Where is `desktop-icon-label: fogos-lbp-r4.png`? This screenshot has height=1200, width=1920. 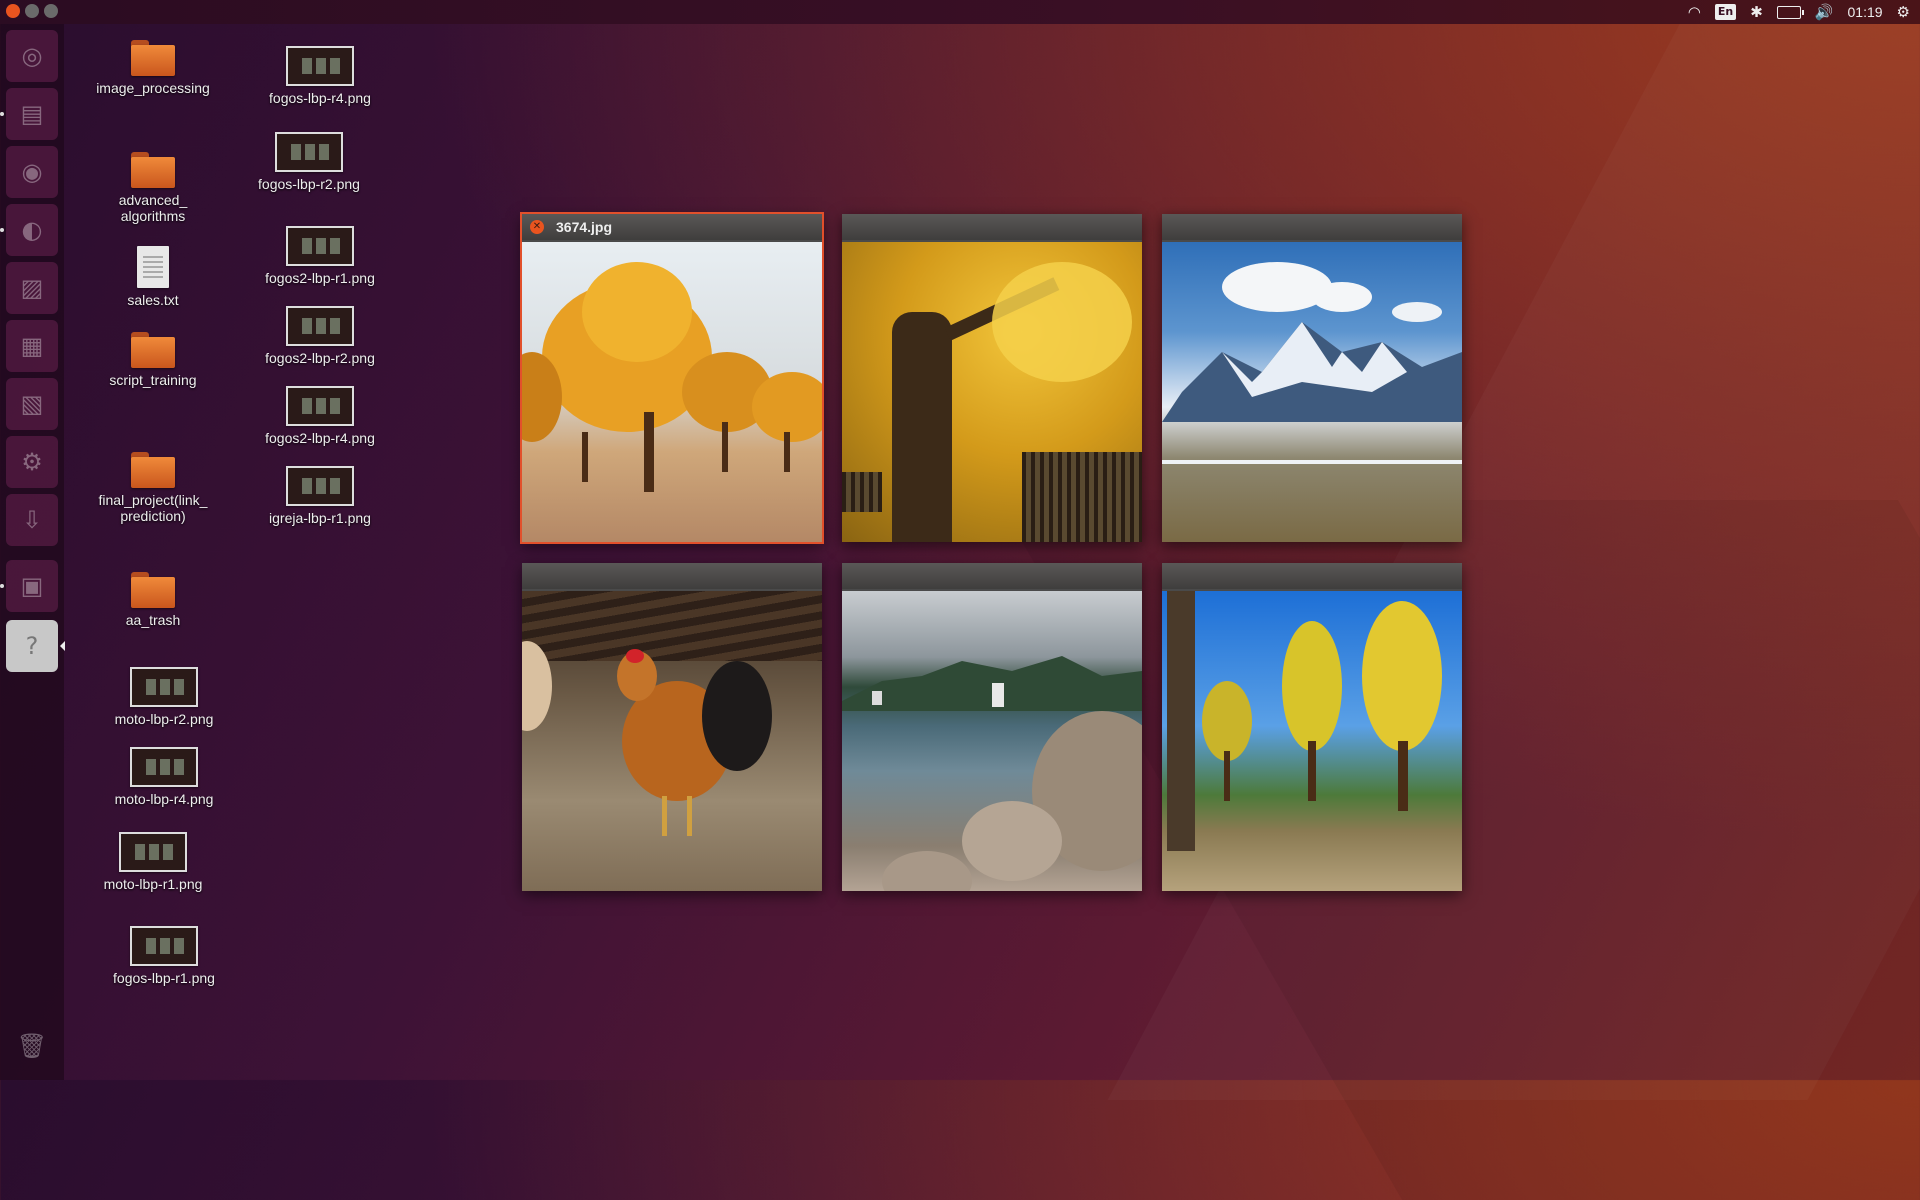
desktop-icon-label: fogos-lbp-r4.png is located at coordinates (320, 98).